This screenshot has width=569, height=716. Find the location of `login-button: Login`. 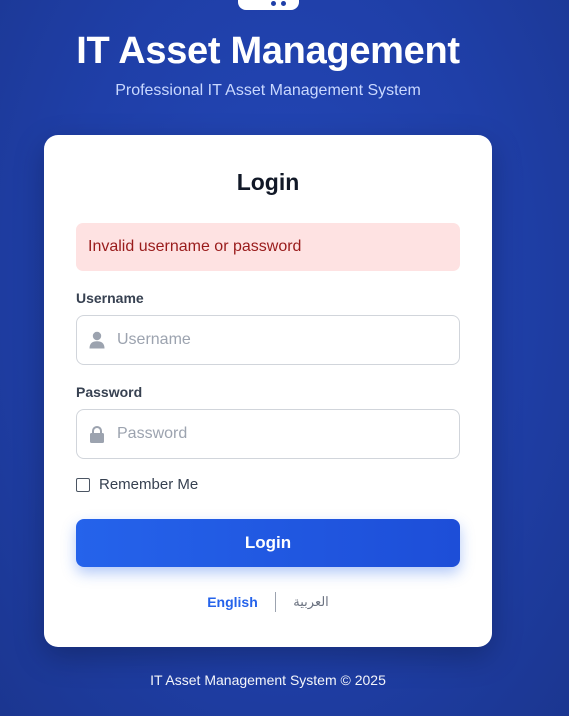

login-button: Login is located at coordinates (268, 543).